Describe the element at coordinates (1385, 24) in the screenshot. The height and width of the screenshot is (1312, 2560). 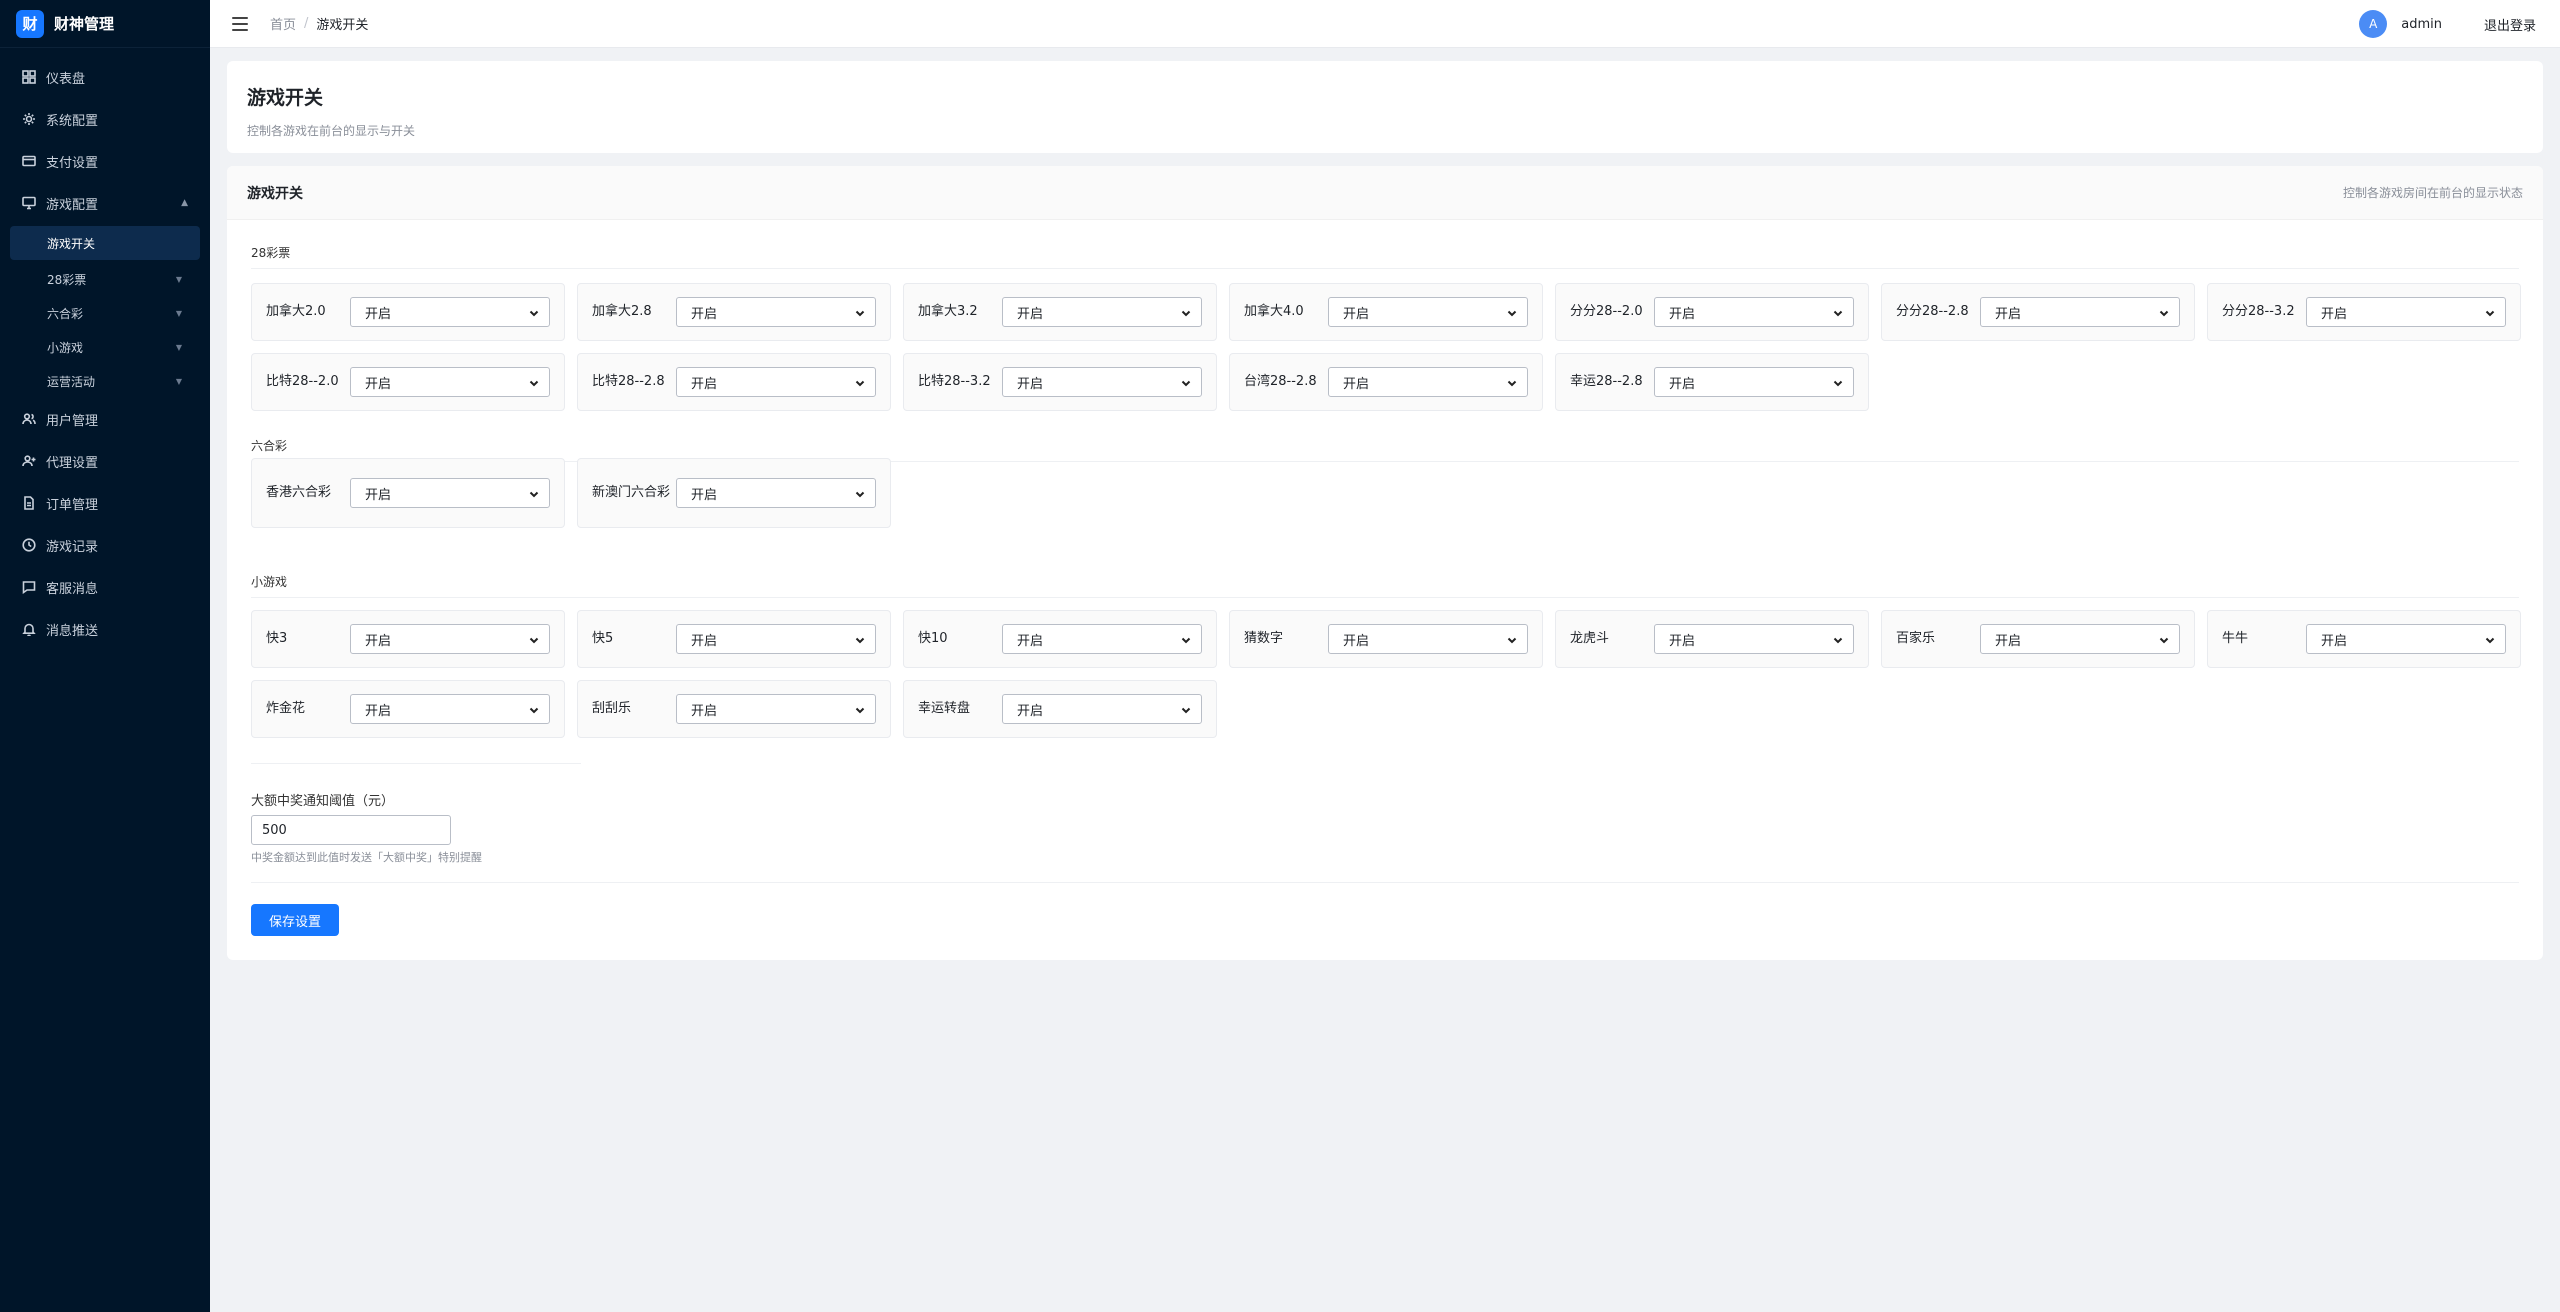
I see `top-header: 首页 / 游戏开关 A admin 退出登录` at that location.